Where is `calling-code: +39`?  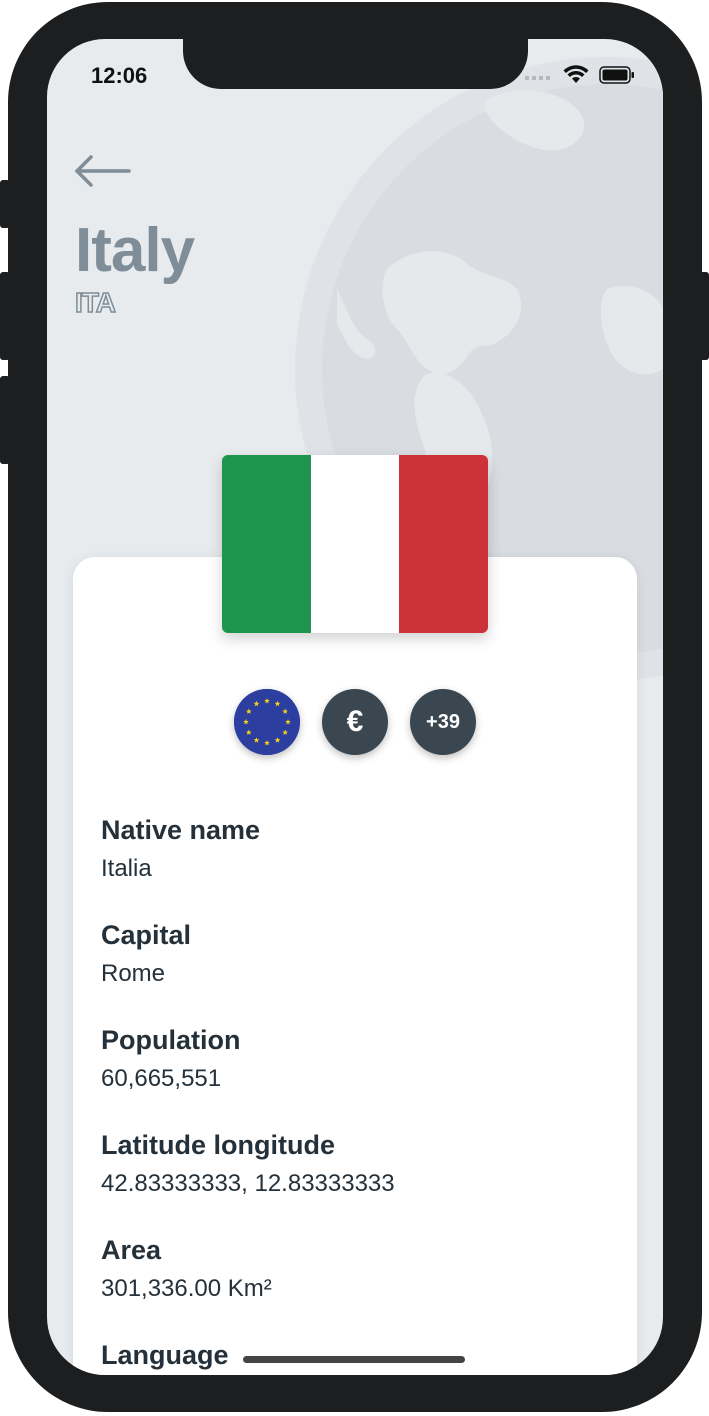 calling-code: +39 is located at coordinates (443, 721).